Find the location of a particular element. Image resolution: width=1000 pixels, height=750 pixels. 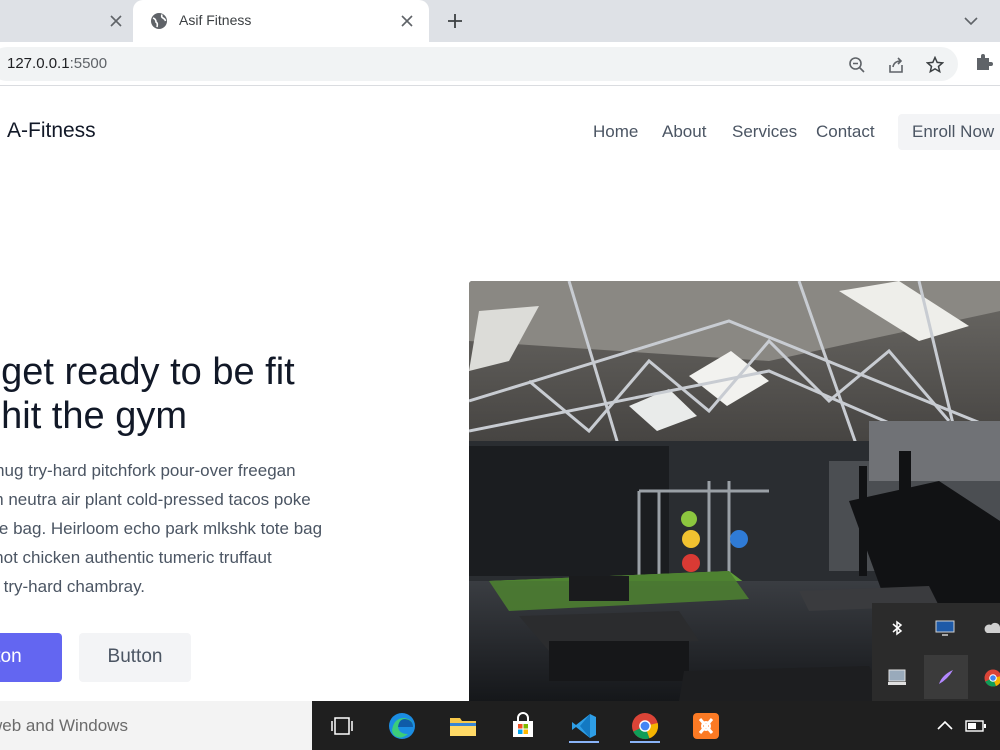

hero-title-line: ts get ready to be fit is located at coordinates (147, 372).